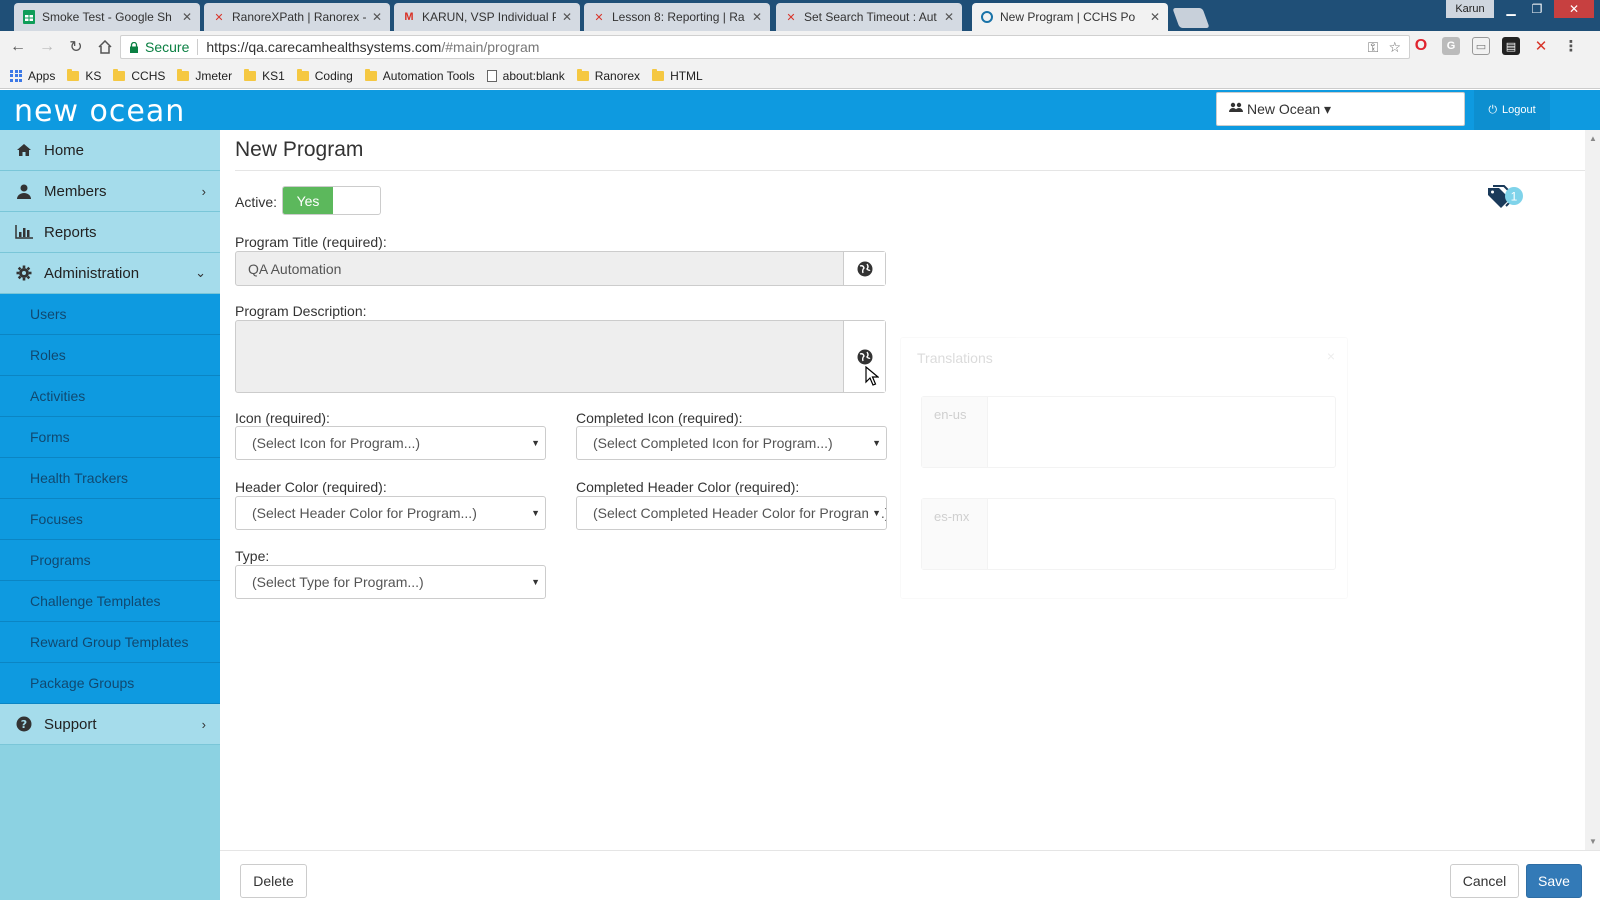 The width and height of the screenshot is (1600, 900). Describe the element at coordinates (273, 881) in the screenshot. I see `delete-button: Delete` at that location.